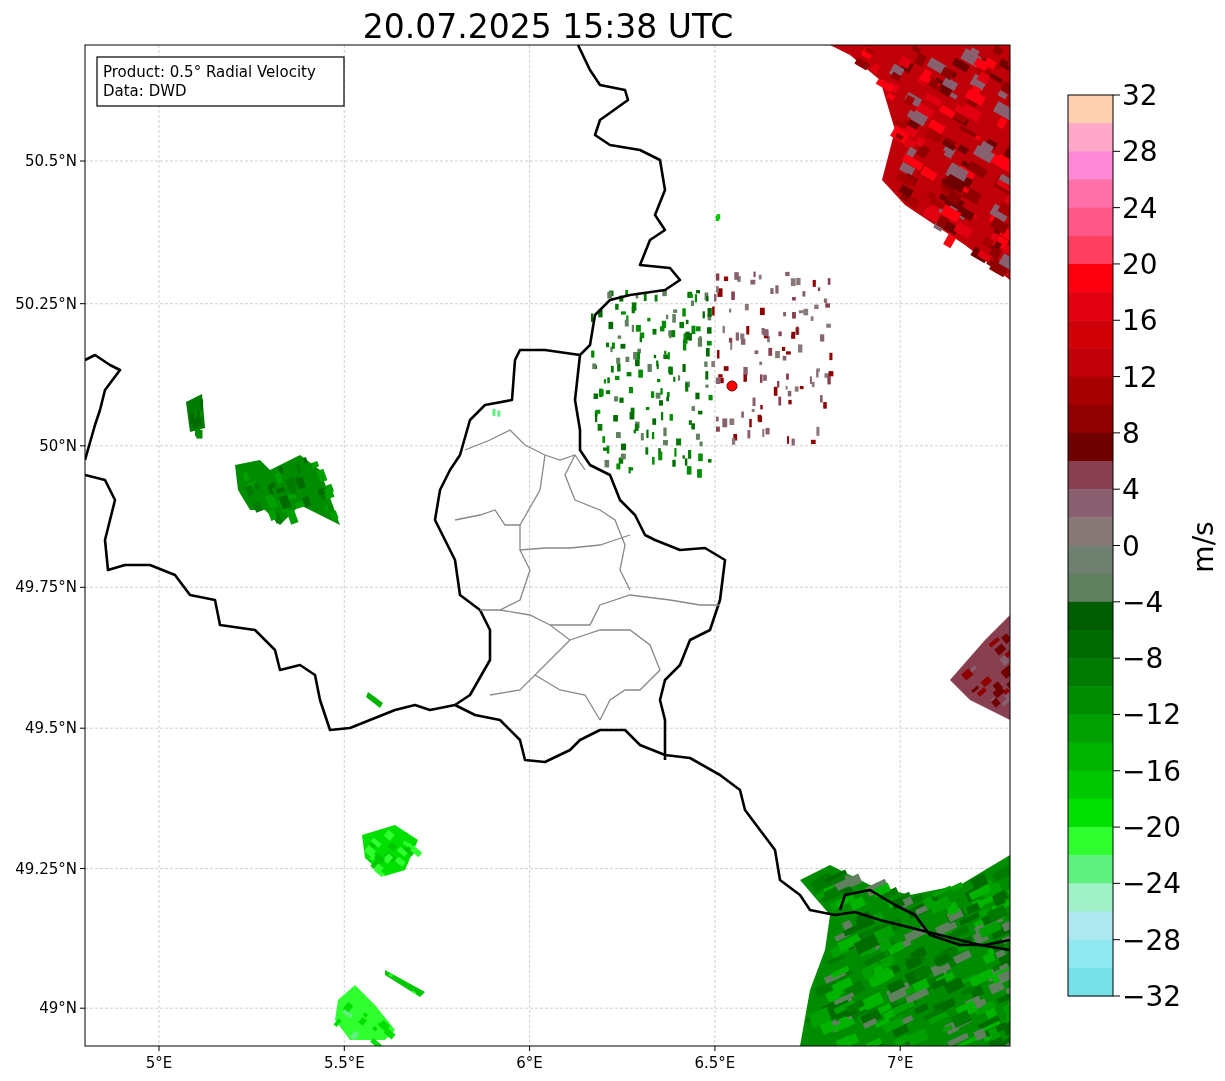  I want to click on info-text: Data: DWD, so click(145, 91).